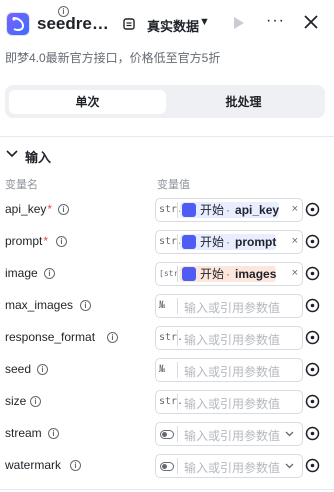  I want to click on param-name: response_format, so click(50, 337).